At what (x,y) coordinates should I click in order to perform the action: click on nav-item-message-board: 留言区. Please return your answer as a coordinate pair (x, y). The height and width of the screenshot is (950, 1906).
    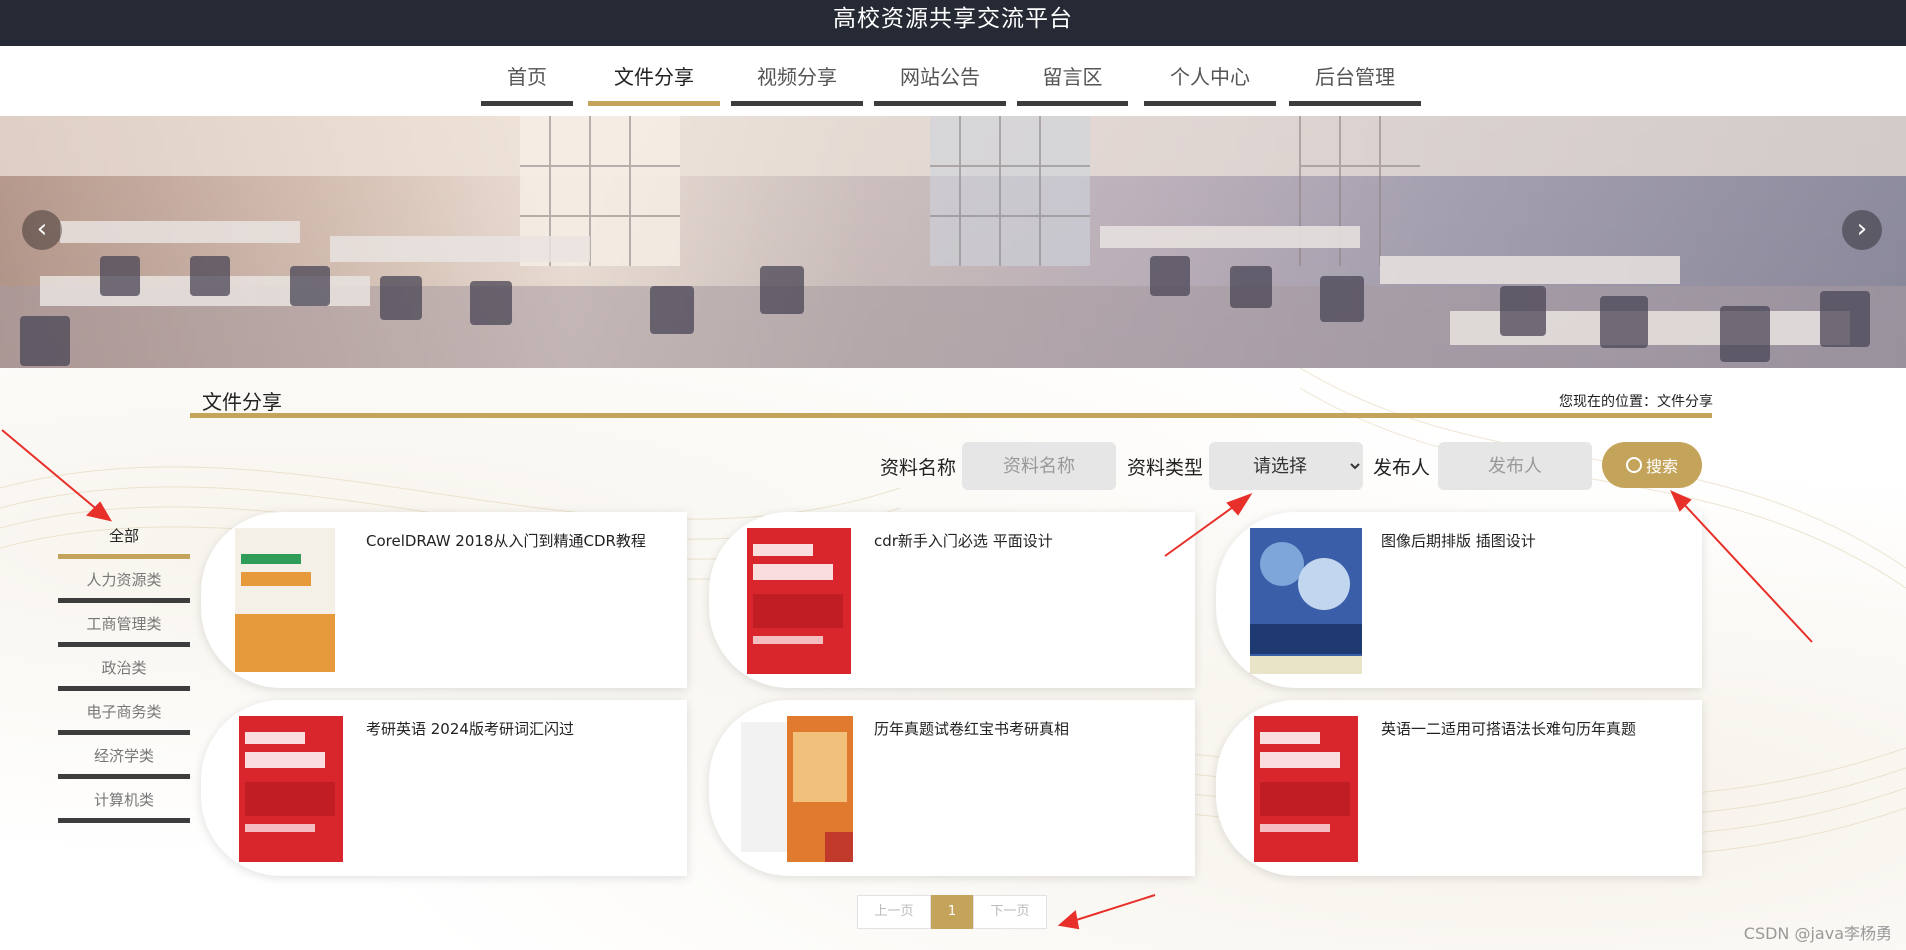
    Looking at the image, I should click on (1072, 81).